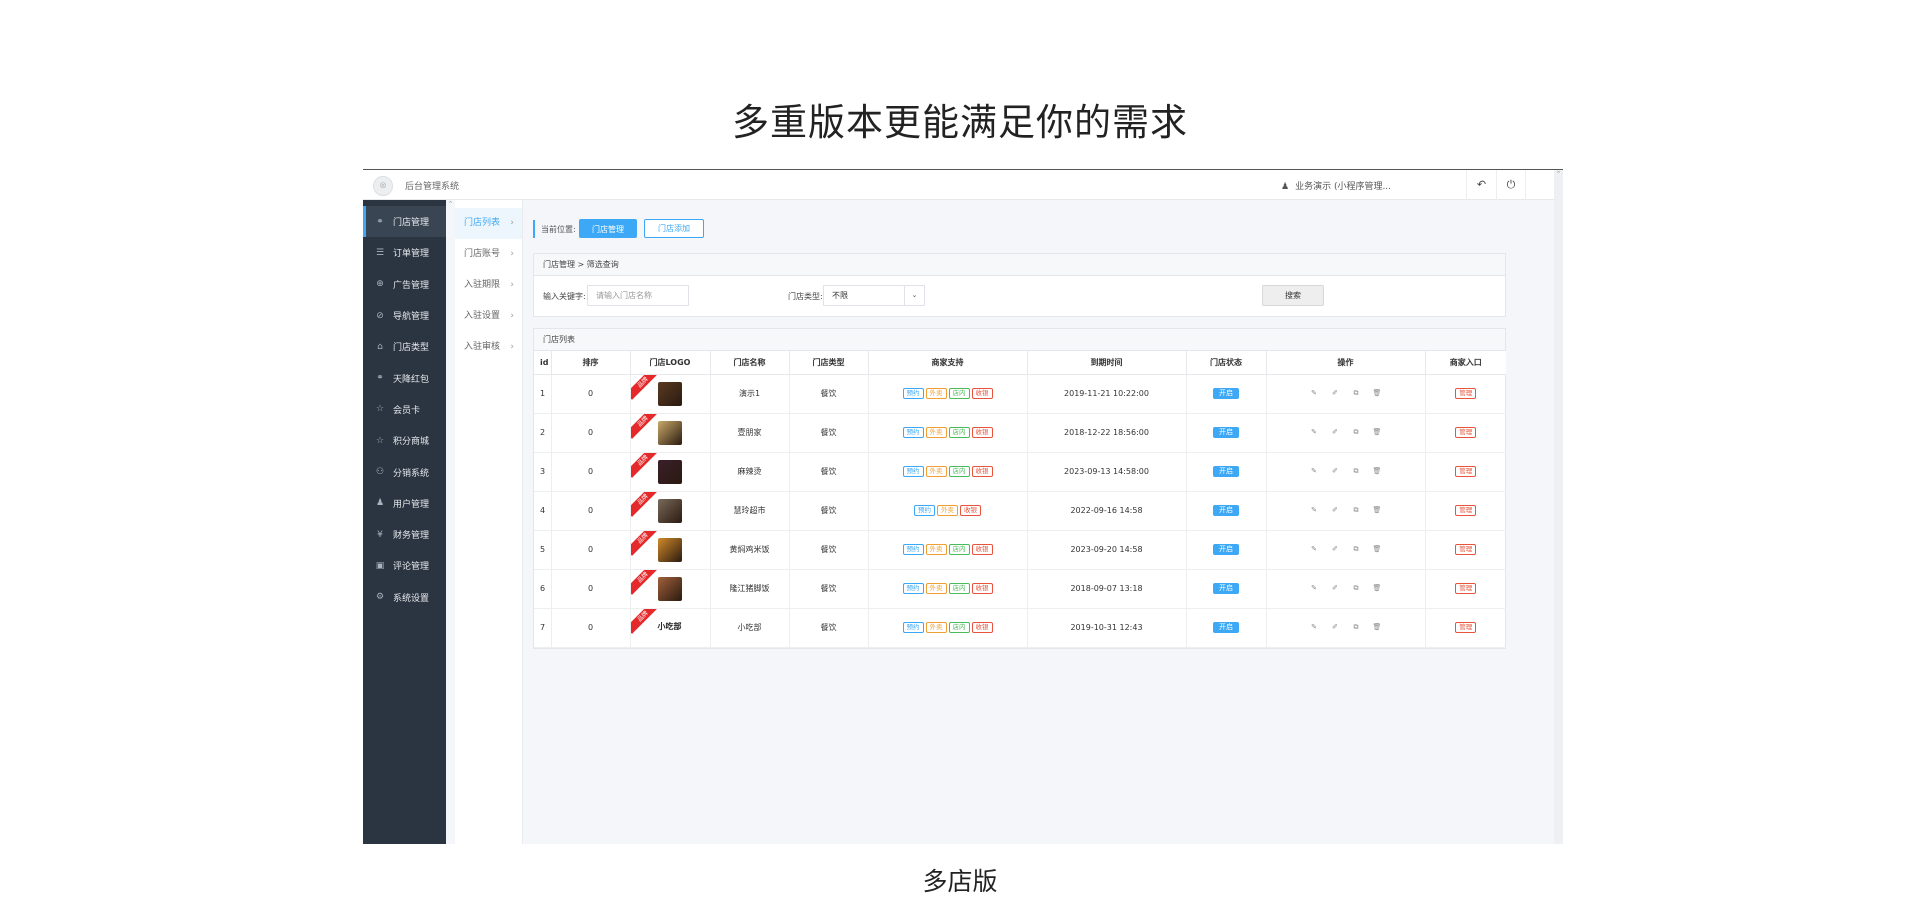 The image size is (1920, 900). Describe the element at coordinates (829, 589) in the screenshot. I see `store-type: 餐饮` at that location.